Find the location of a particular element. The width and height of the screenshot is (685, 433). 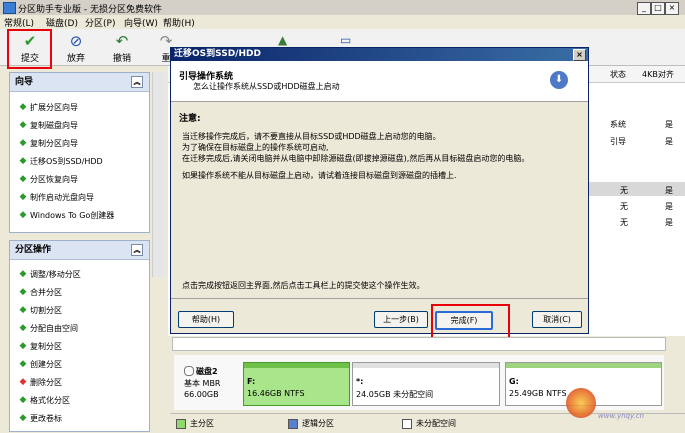

disk-migrate-icon: ⬇ is located at coordinates (559, 80).